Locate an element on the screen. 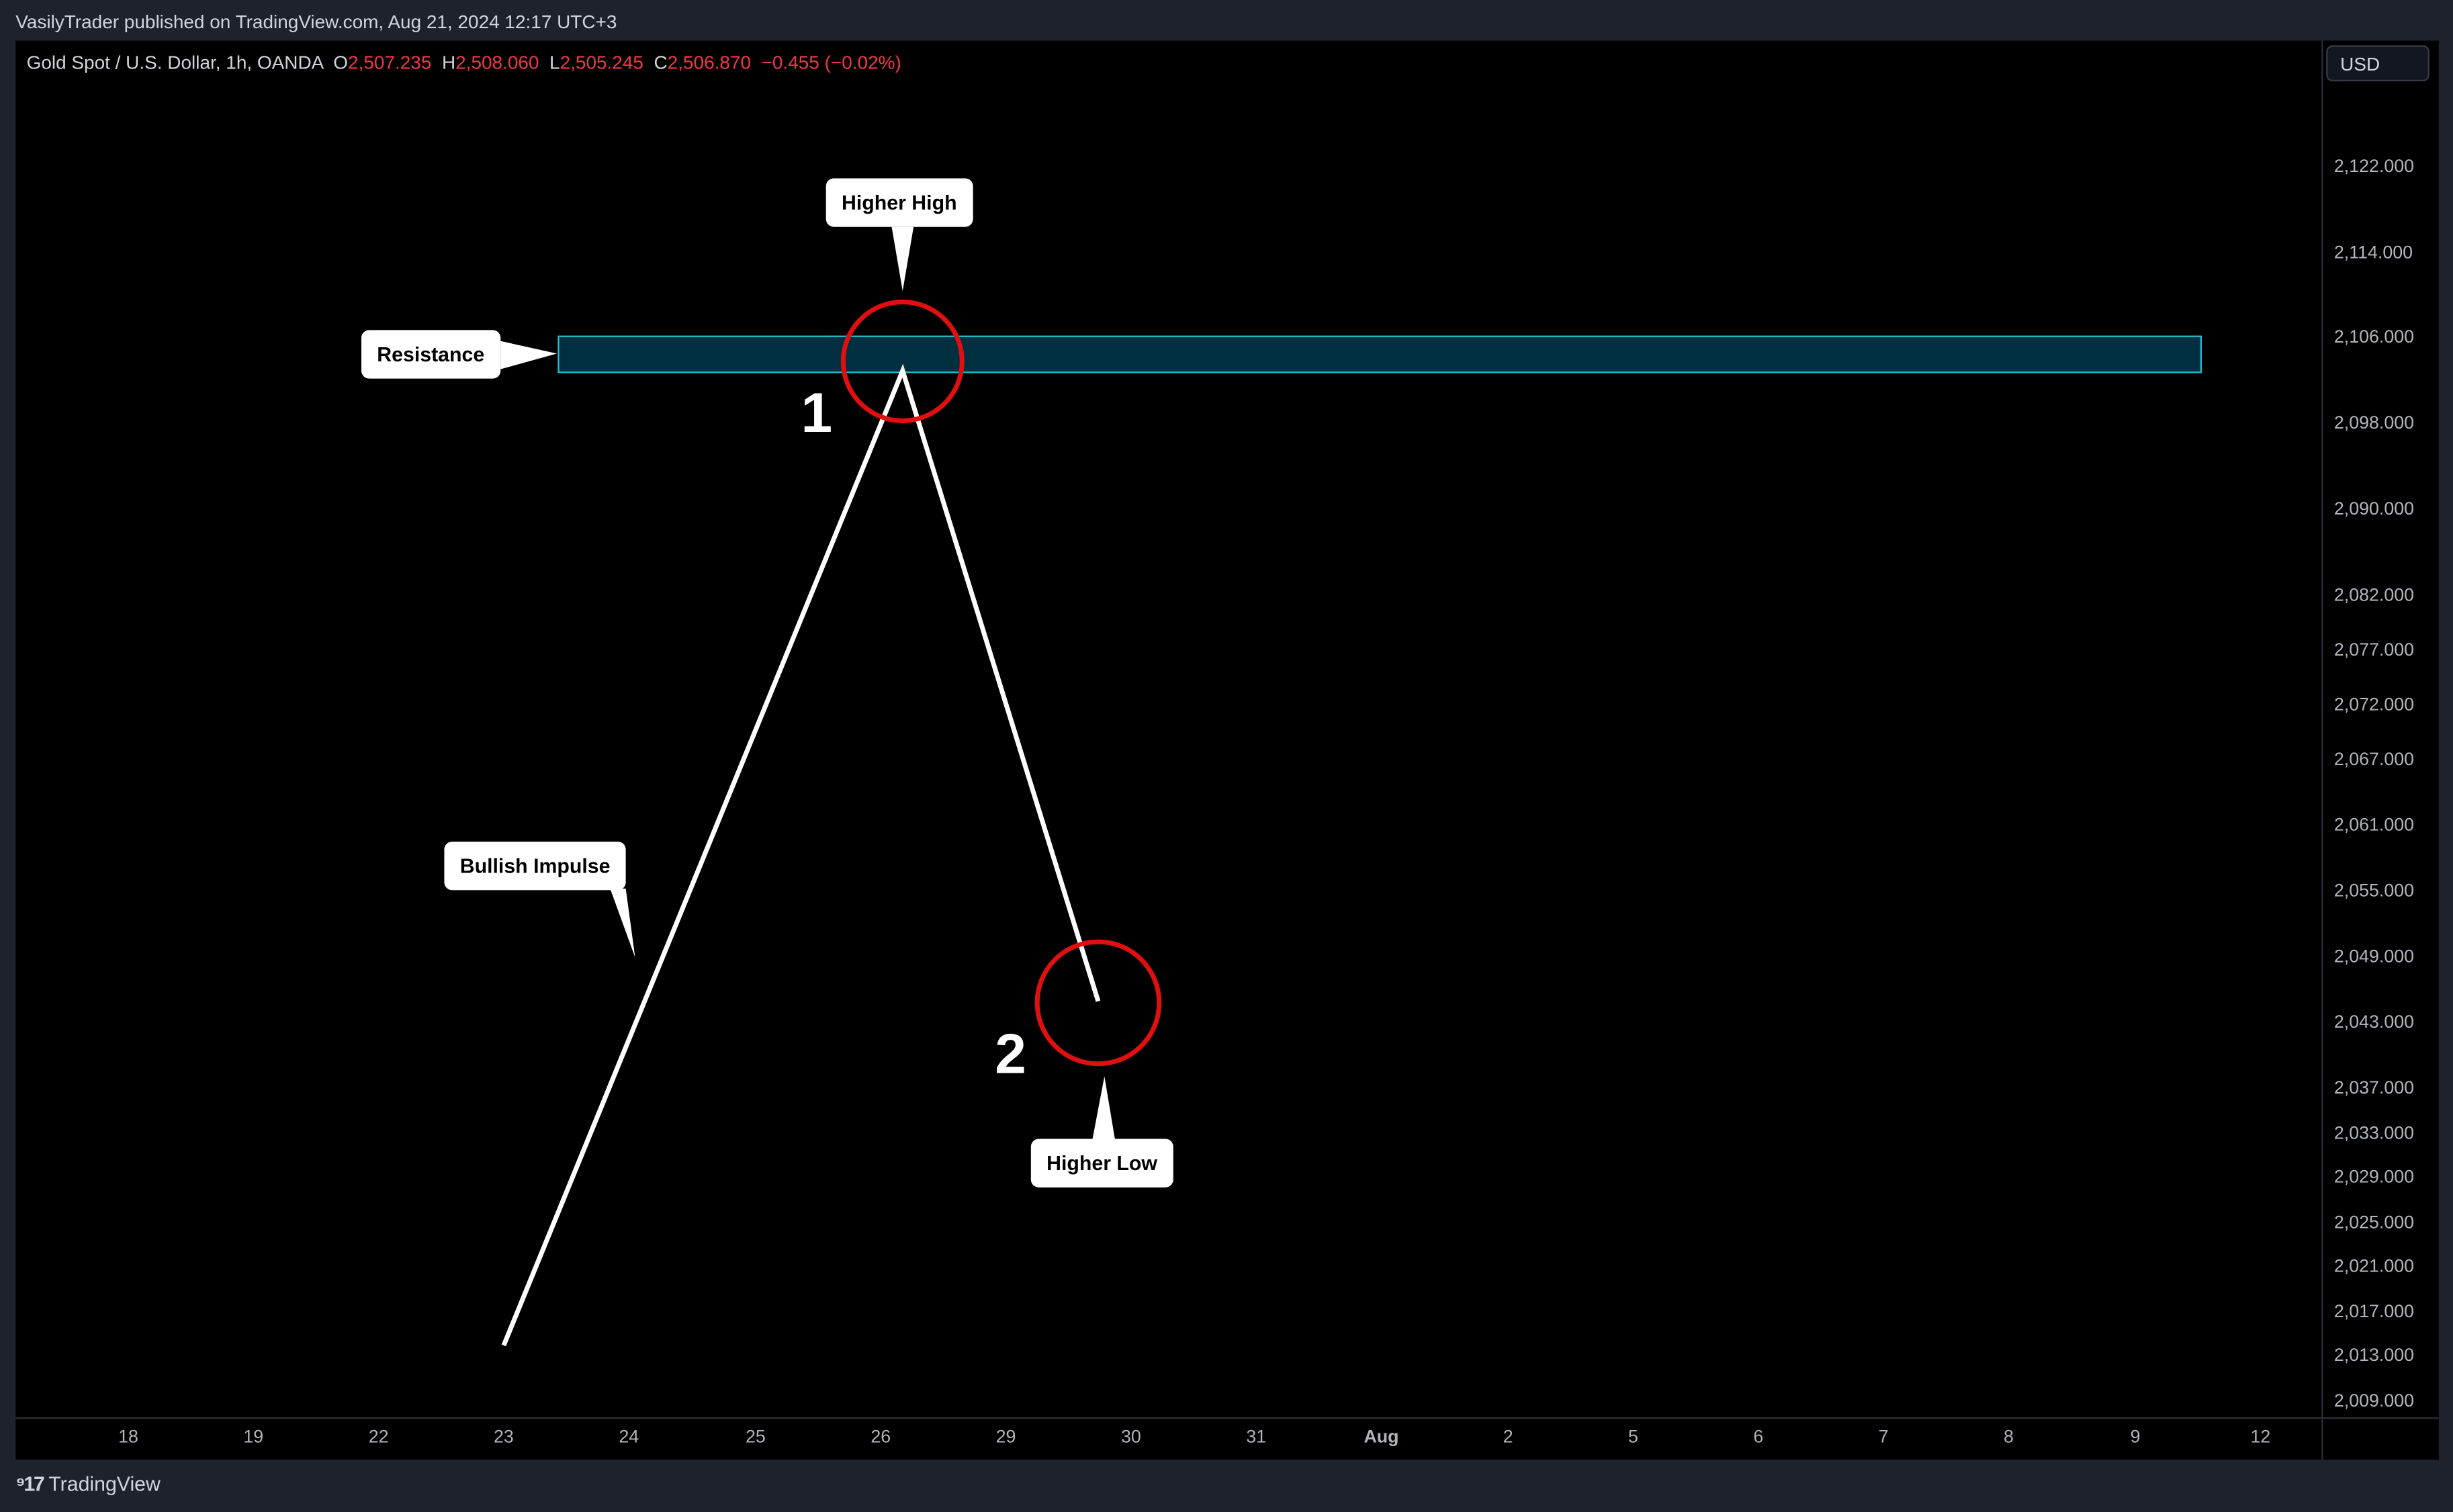 The height and width of the screenshot is (1512, 2453). resistance-pointer is located at coordinates (529, 355).